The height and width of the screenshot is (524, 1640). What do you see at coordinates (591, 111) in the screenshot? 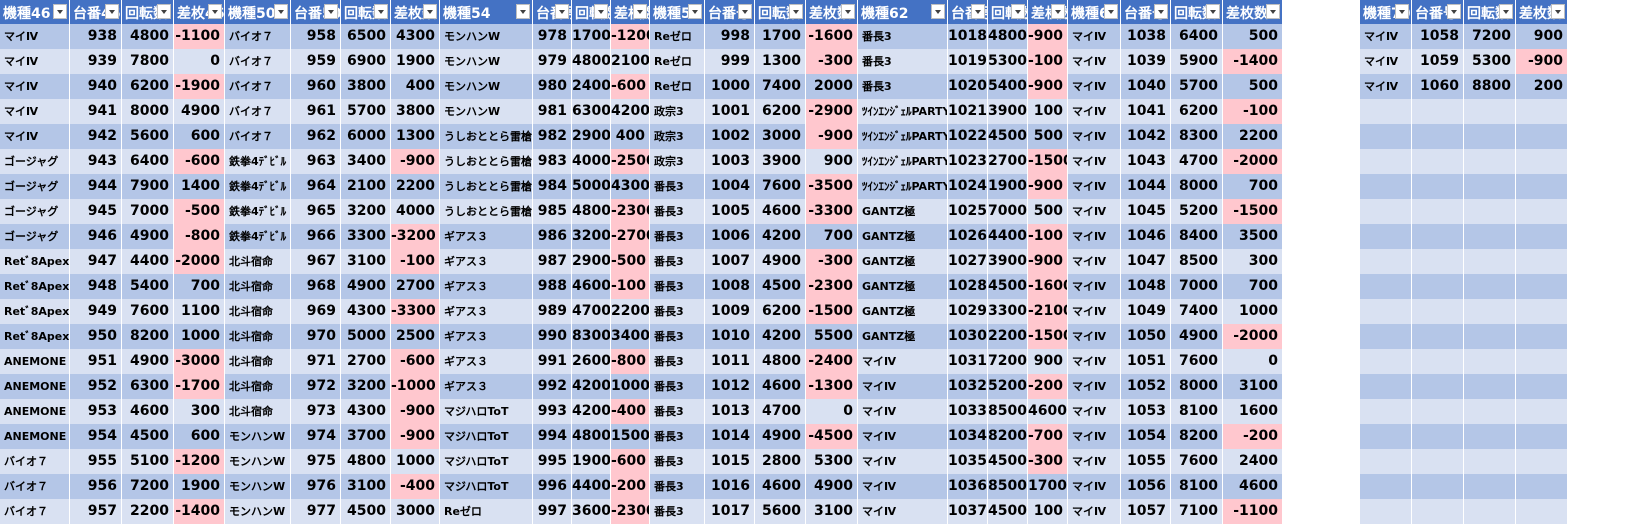
I see `spin-count-cell: 6300` at bounding box center [591, 111].